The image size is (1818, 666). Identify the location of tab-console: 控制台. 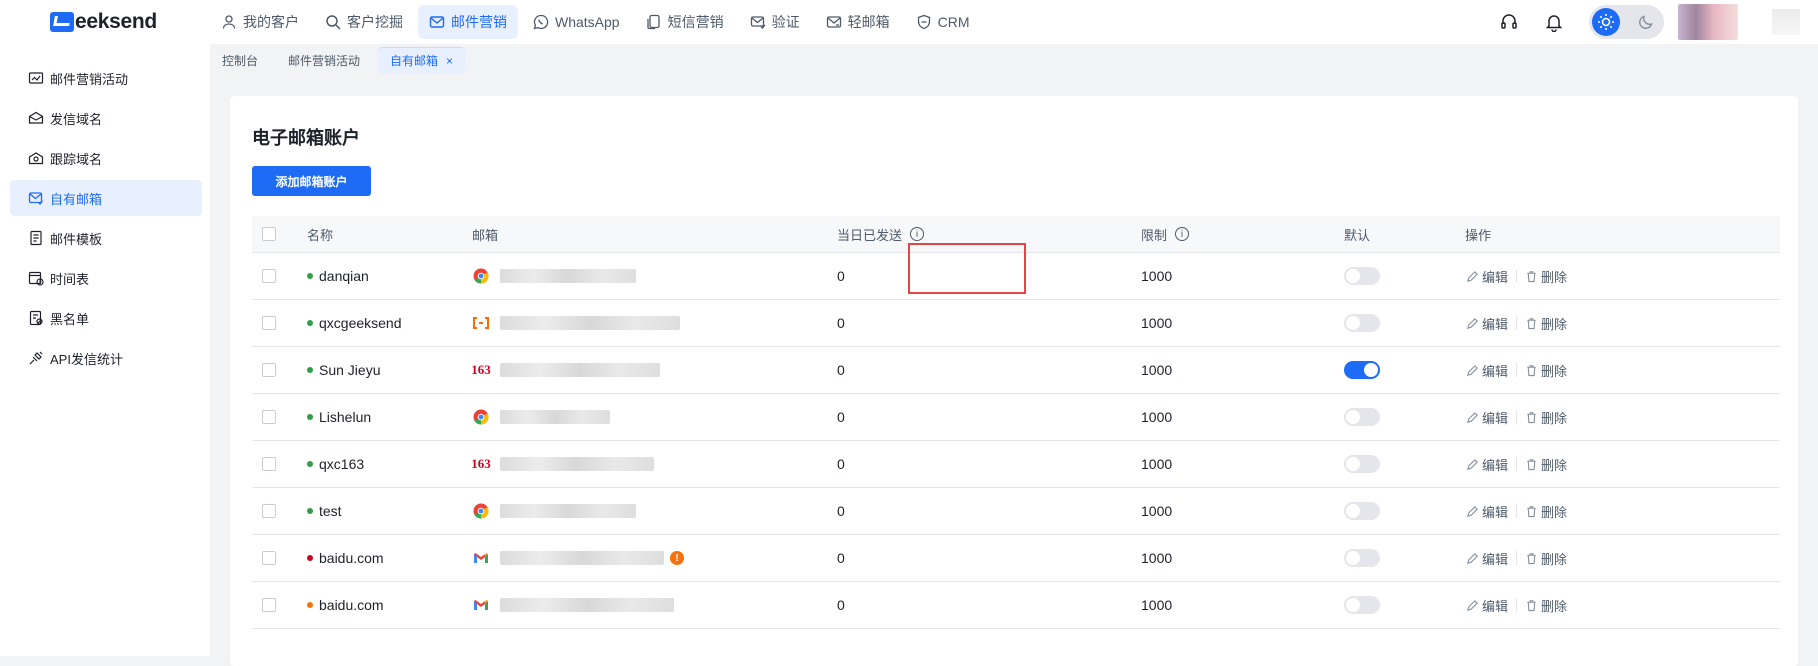
(240, 60).